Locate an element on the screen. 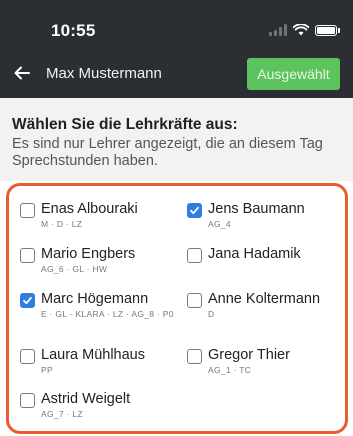 The image size is (353, 436). teacher-option: Gregor Thier AG_1 · TC is located at coordinates (238, 361).